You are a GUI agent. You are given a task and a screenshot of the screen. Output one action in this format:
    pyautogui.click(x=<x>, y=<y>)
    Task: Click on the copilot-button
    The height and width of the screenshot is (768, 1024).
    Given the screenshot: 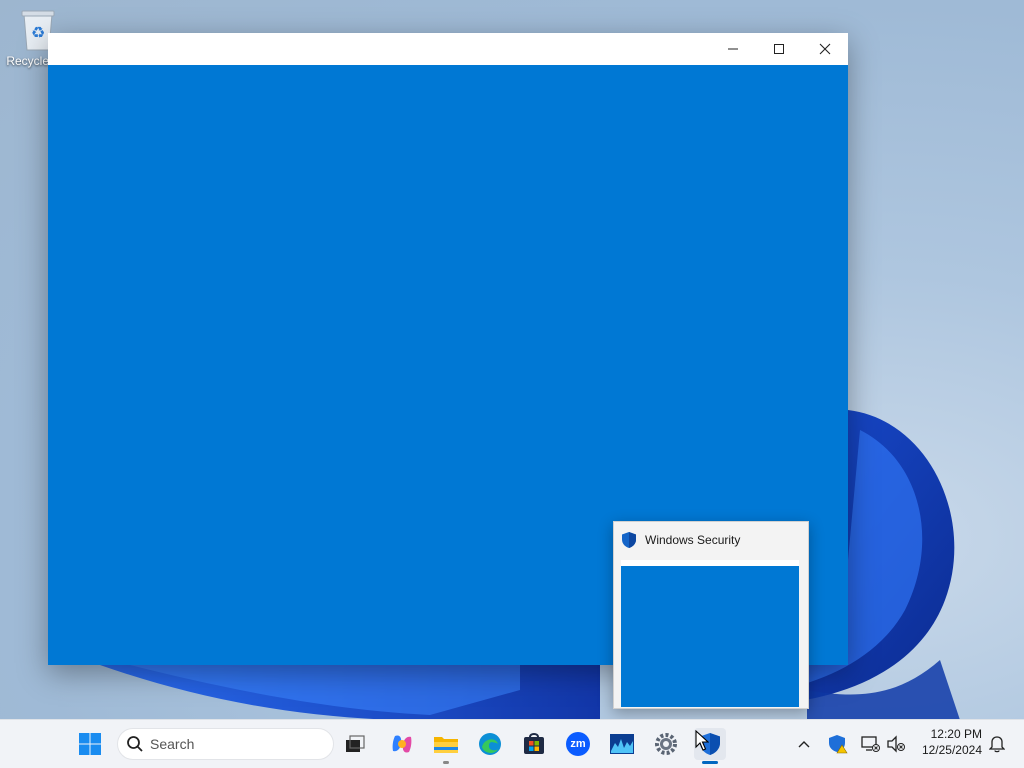 What is the action you would take?
    pyautogui.click(x=402, y=744)
    